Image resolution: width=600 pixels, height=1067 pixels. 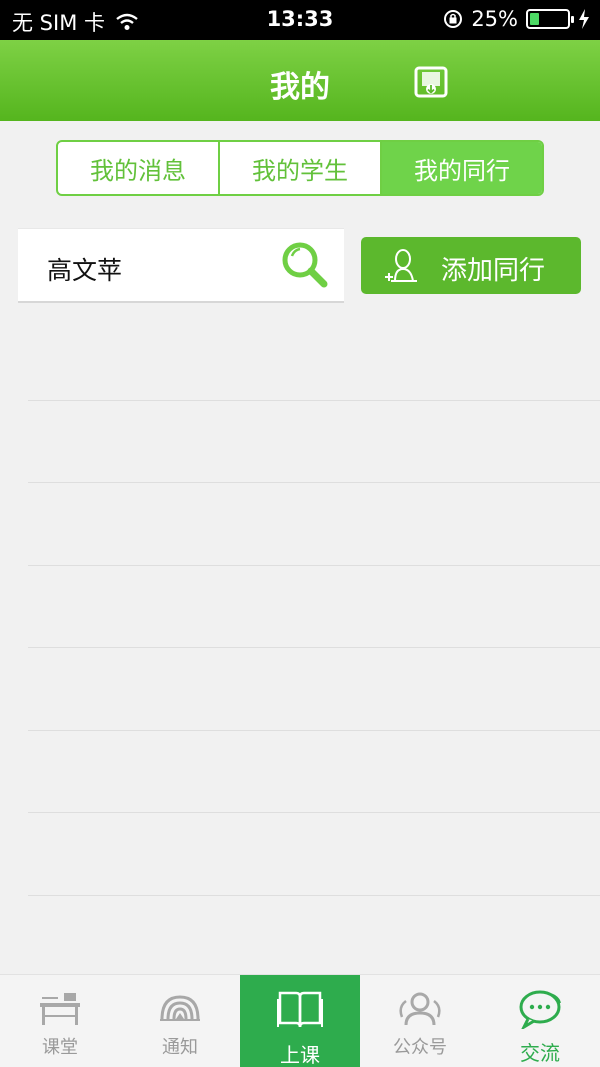 I want to click on tab-attend-class-label: 上课, so click(x=300, y=1055).